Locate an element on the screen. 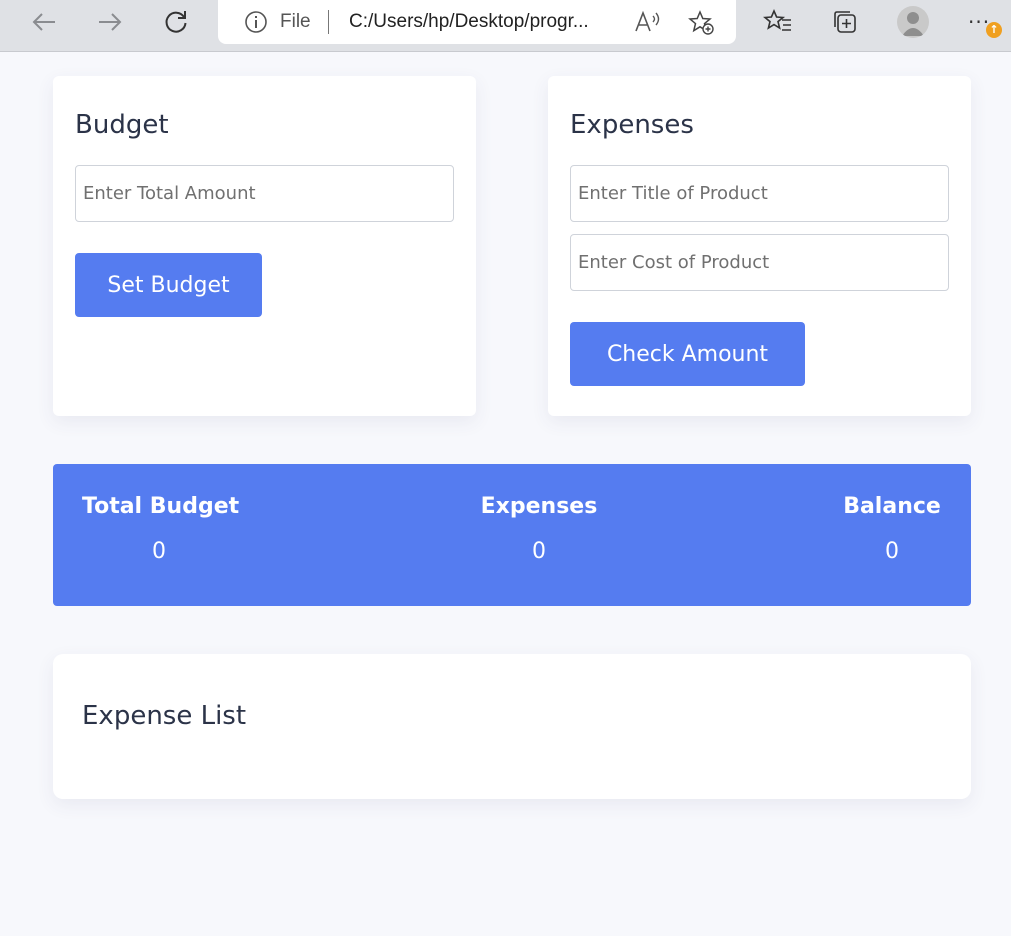  refresh-icon is located at coordinates (176, 22).